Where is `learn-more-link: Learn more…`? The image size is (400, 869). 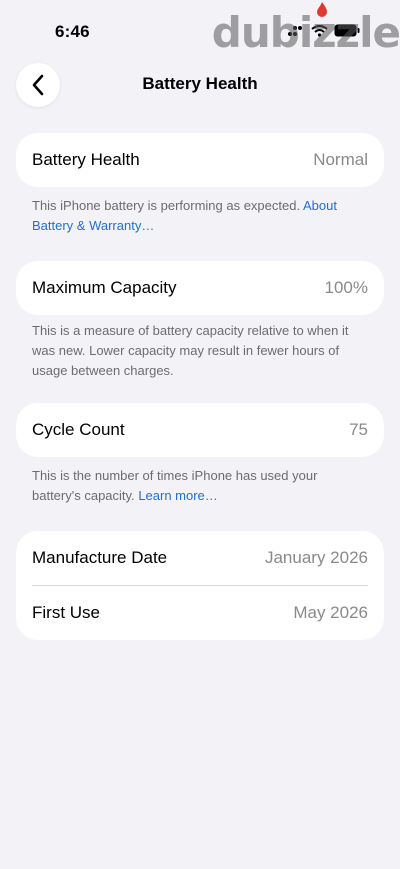 learn-more-link: Learn more… is located at coordinates (177, 495).